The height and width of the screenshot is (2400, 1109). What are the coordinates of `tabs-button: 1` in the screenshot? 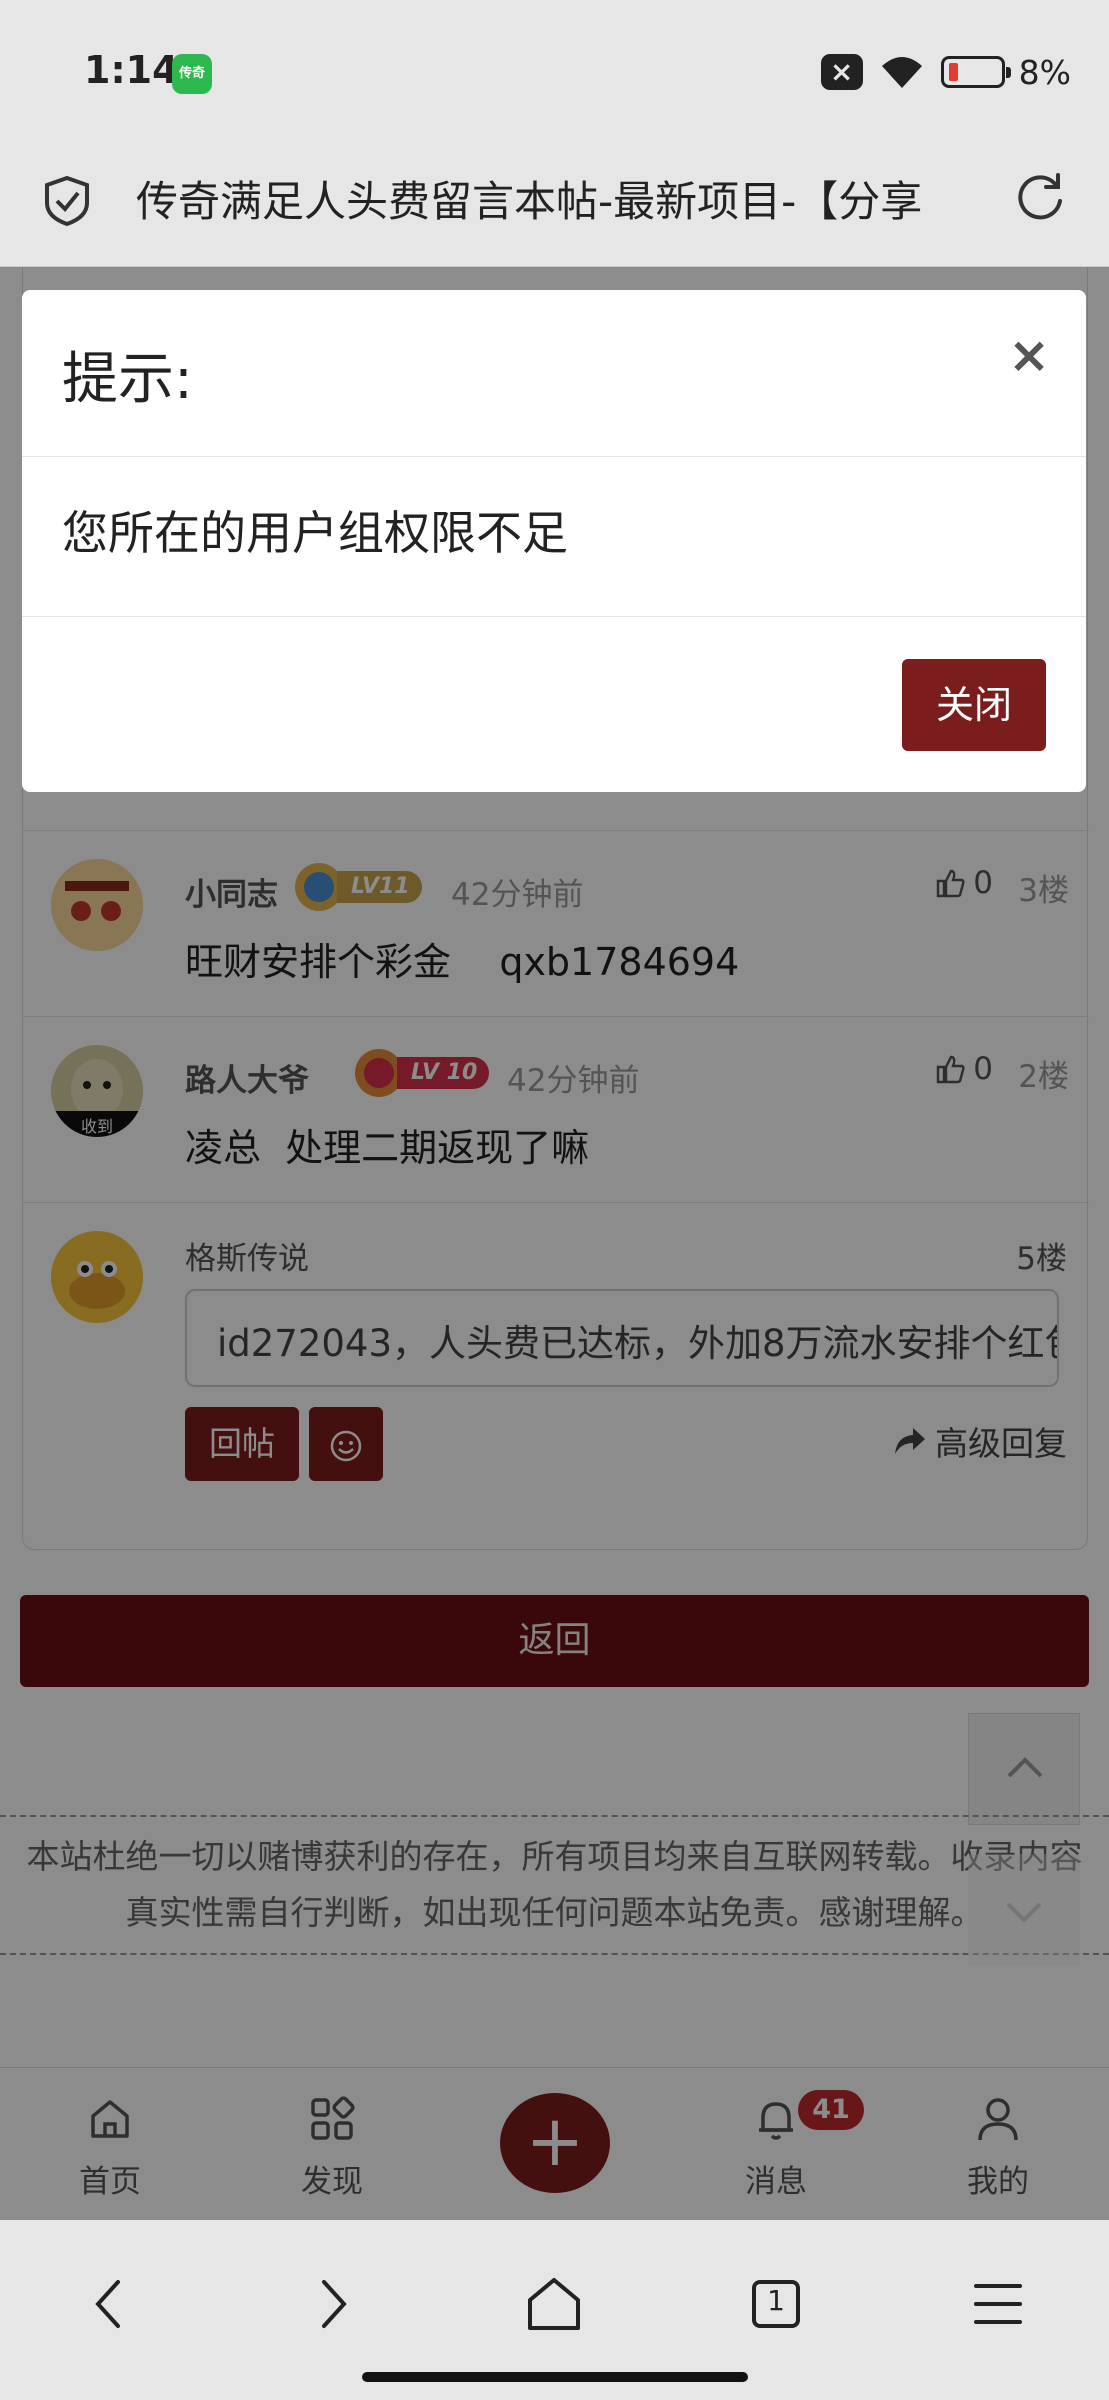 It's located at (776, 2304).